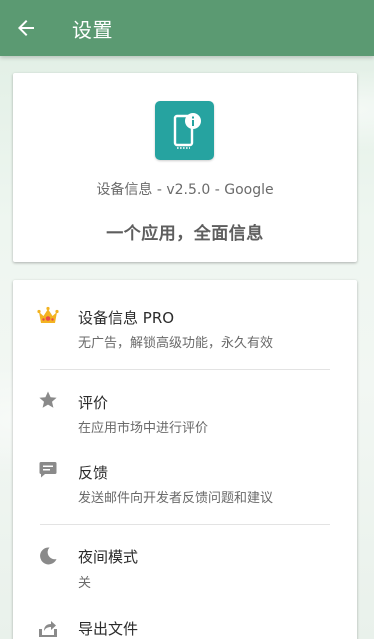 The image size is (374, 639). I want to click on menu-item-title: 设备信息 PRO, so click(126, 318).